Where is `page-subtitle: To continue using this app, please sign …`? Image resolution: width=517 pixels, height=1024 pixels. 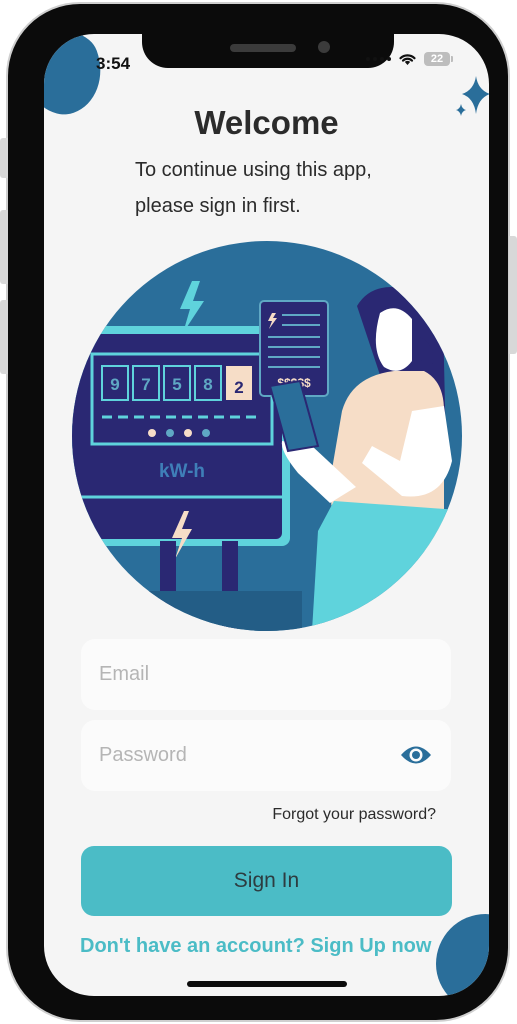 page-subtitle: To continue using this app, please sign … is located at coordinates (275, 188).